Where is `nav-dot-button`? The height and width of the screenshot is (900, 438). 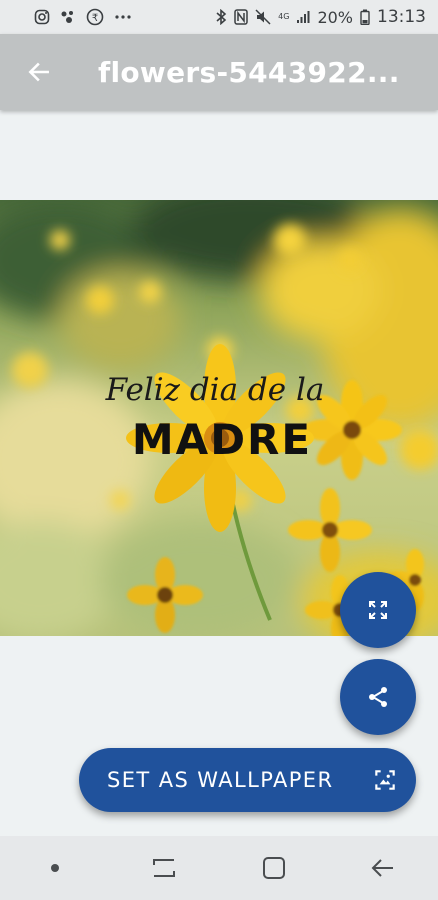 nav-dot-button is located at coordinates (55, 868).